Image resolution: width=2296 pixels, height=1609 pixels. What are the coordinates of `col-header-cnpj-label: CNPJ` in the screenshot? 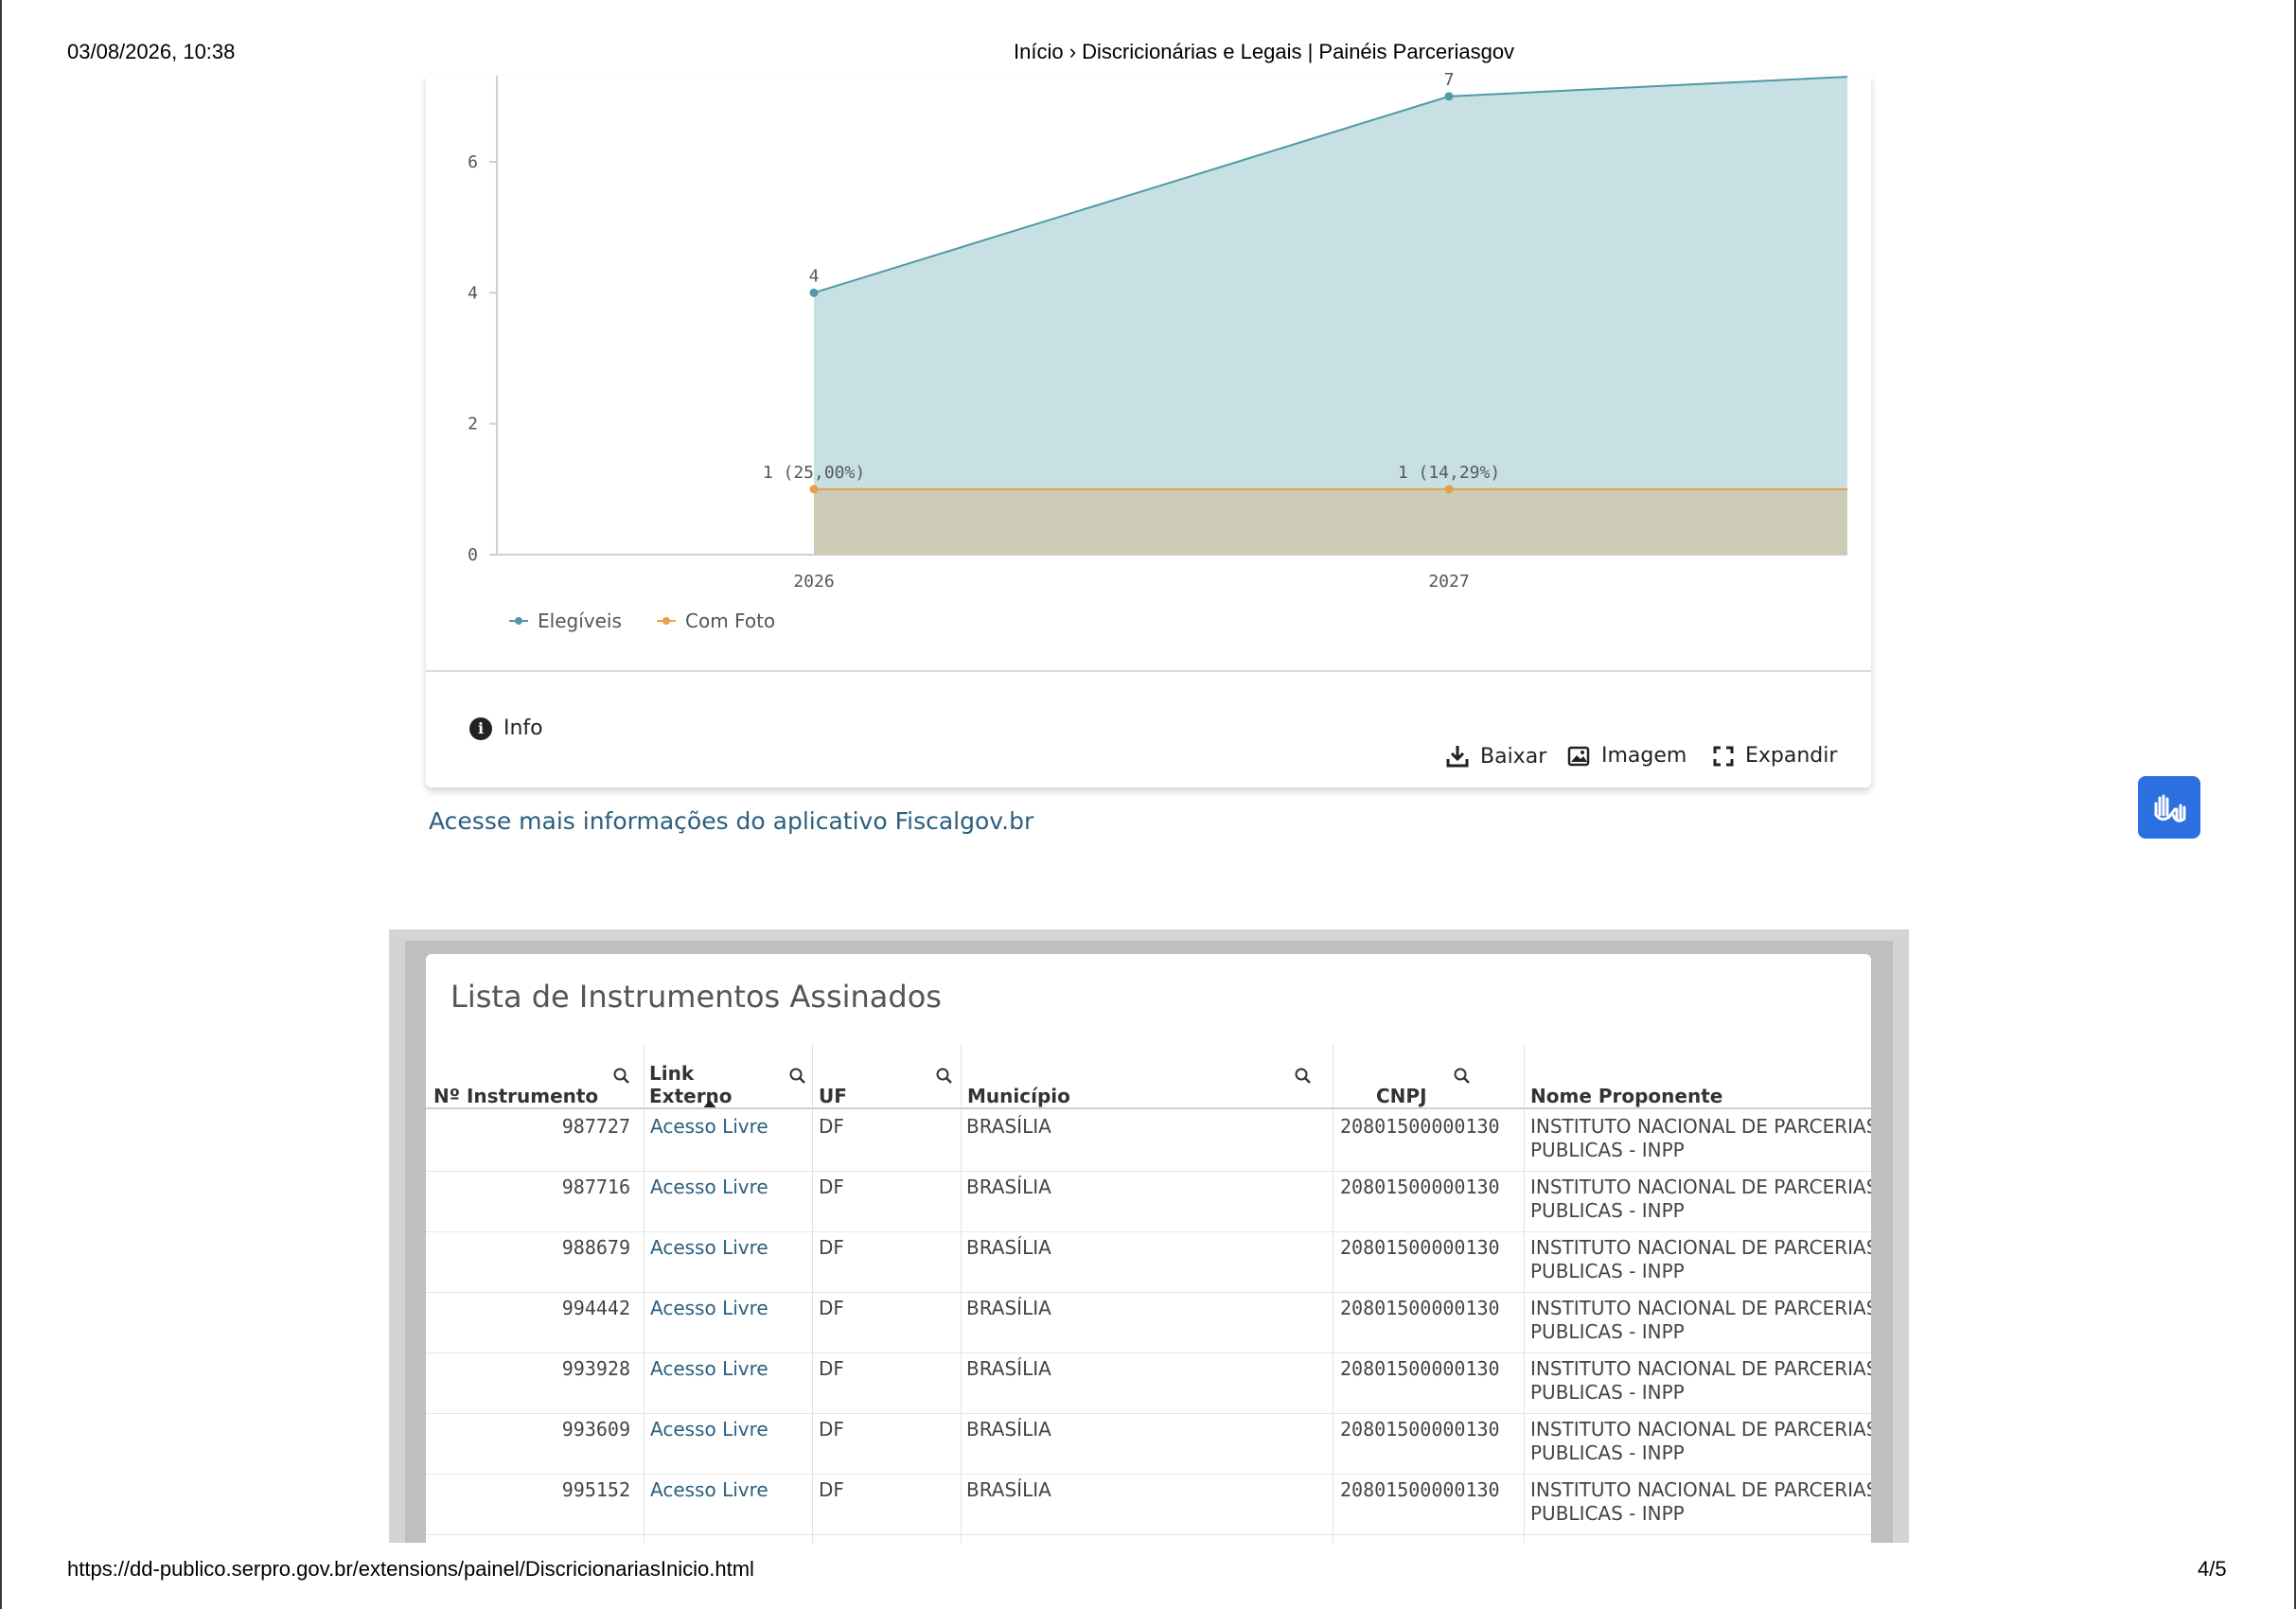 It's located at (1401, 1096).